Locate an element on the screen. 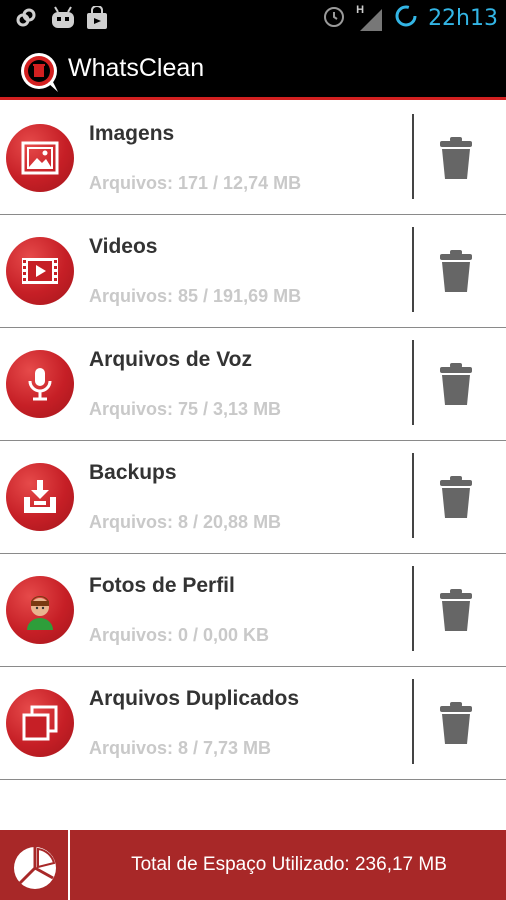  profile-icon is located at coordinates (40, 610).